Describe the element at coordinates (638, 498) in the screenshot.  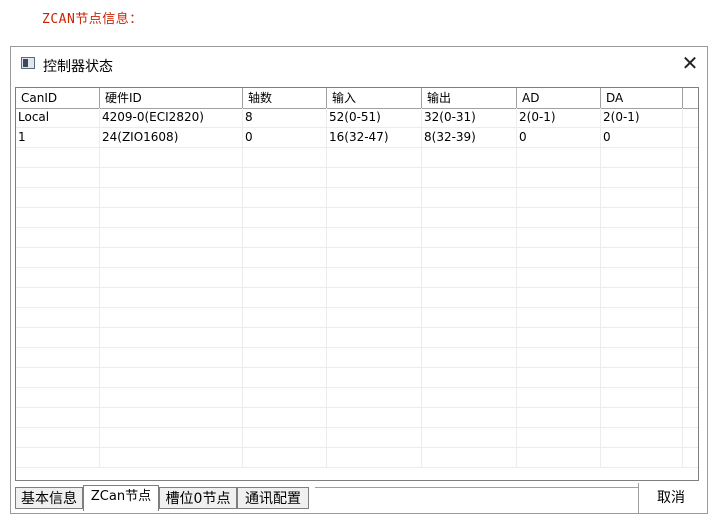
I see `cancel-separator` at that location.